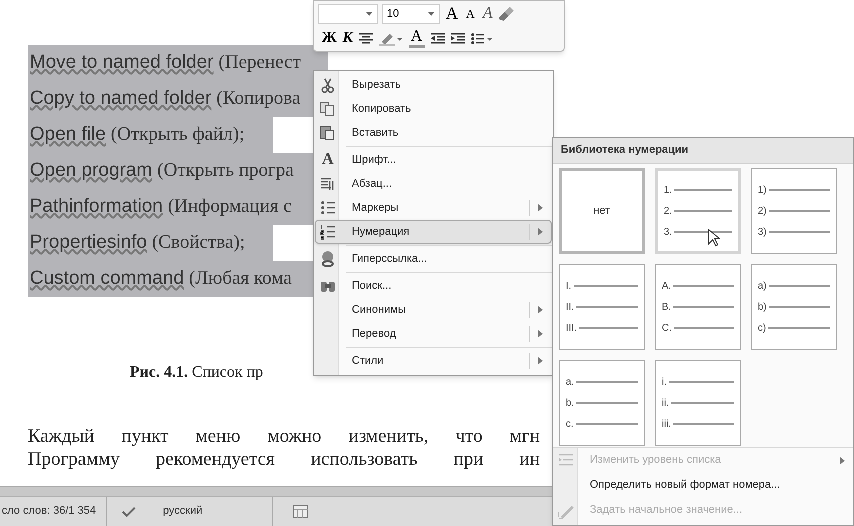 The height and width of the screenshot is (526, 854). Describe the element at coordinates (762, 287) in the screenshot. I see `number-marker: a)` at that location.